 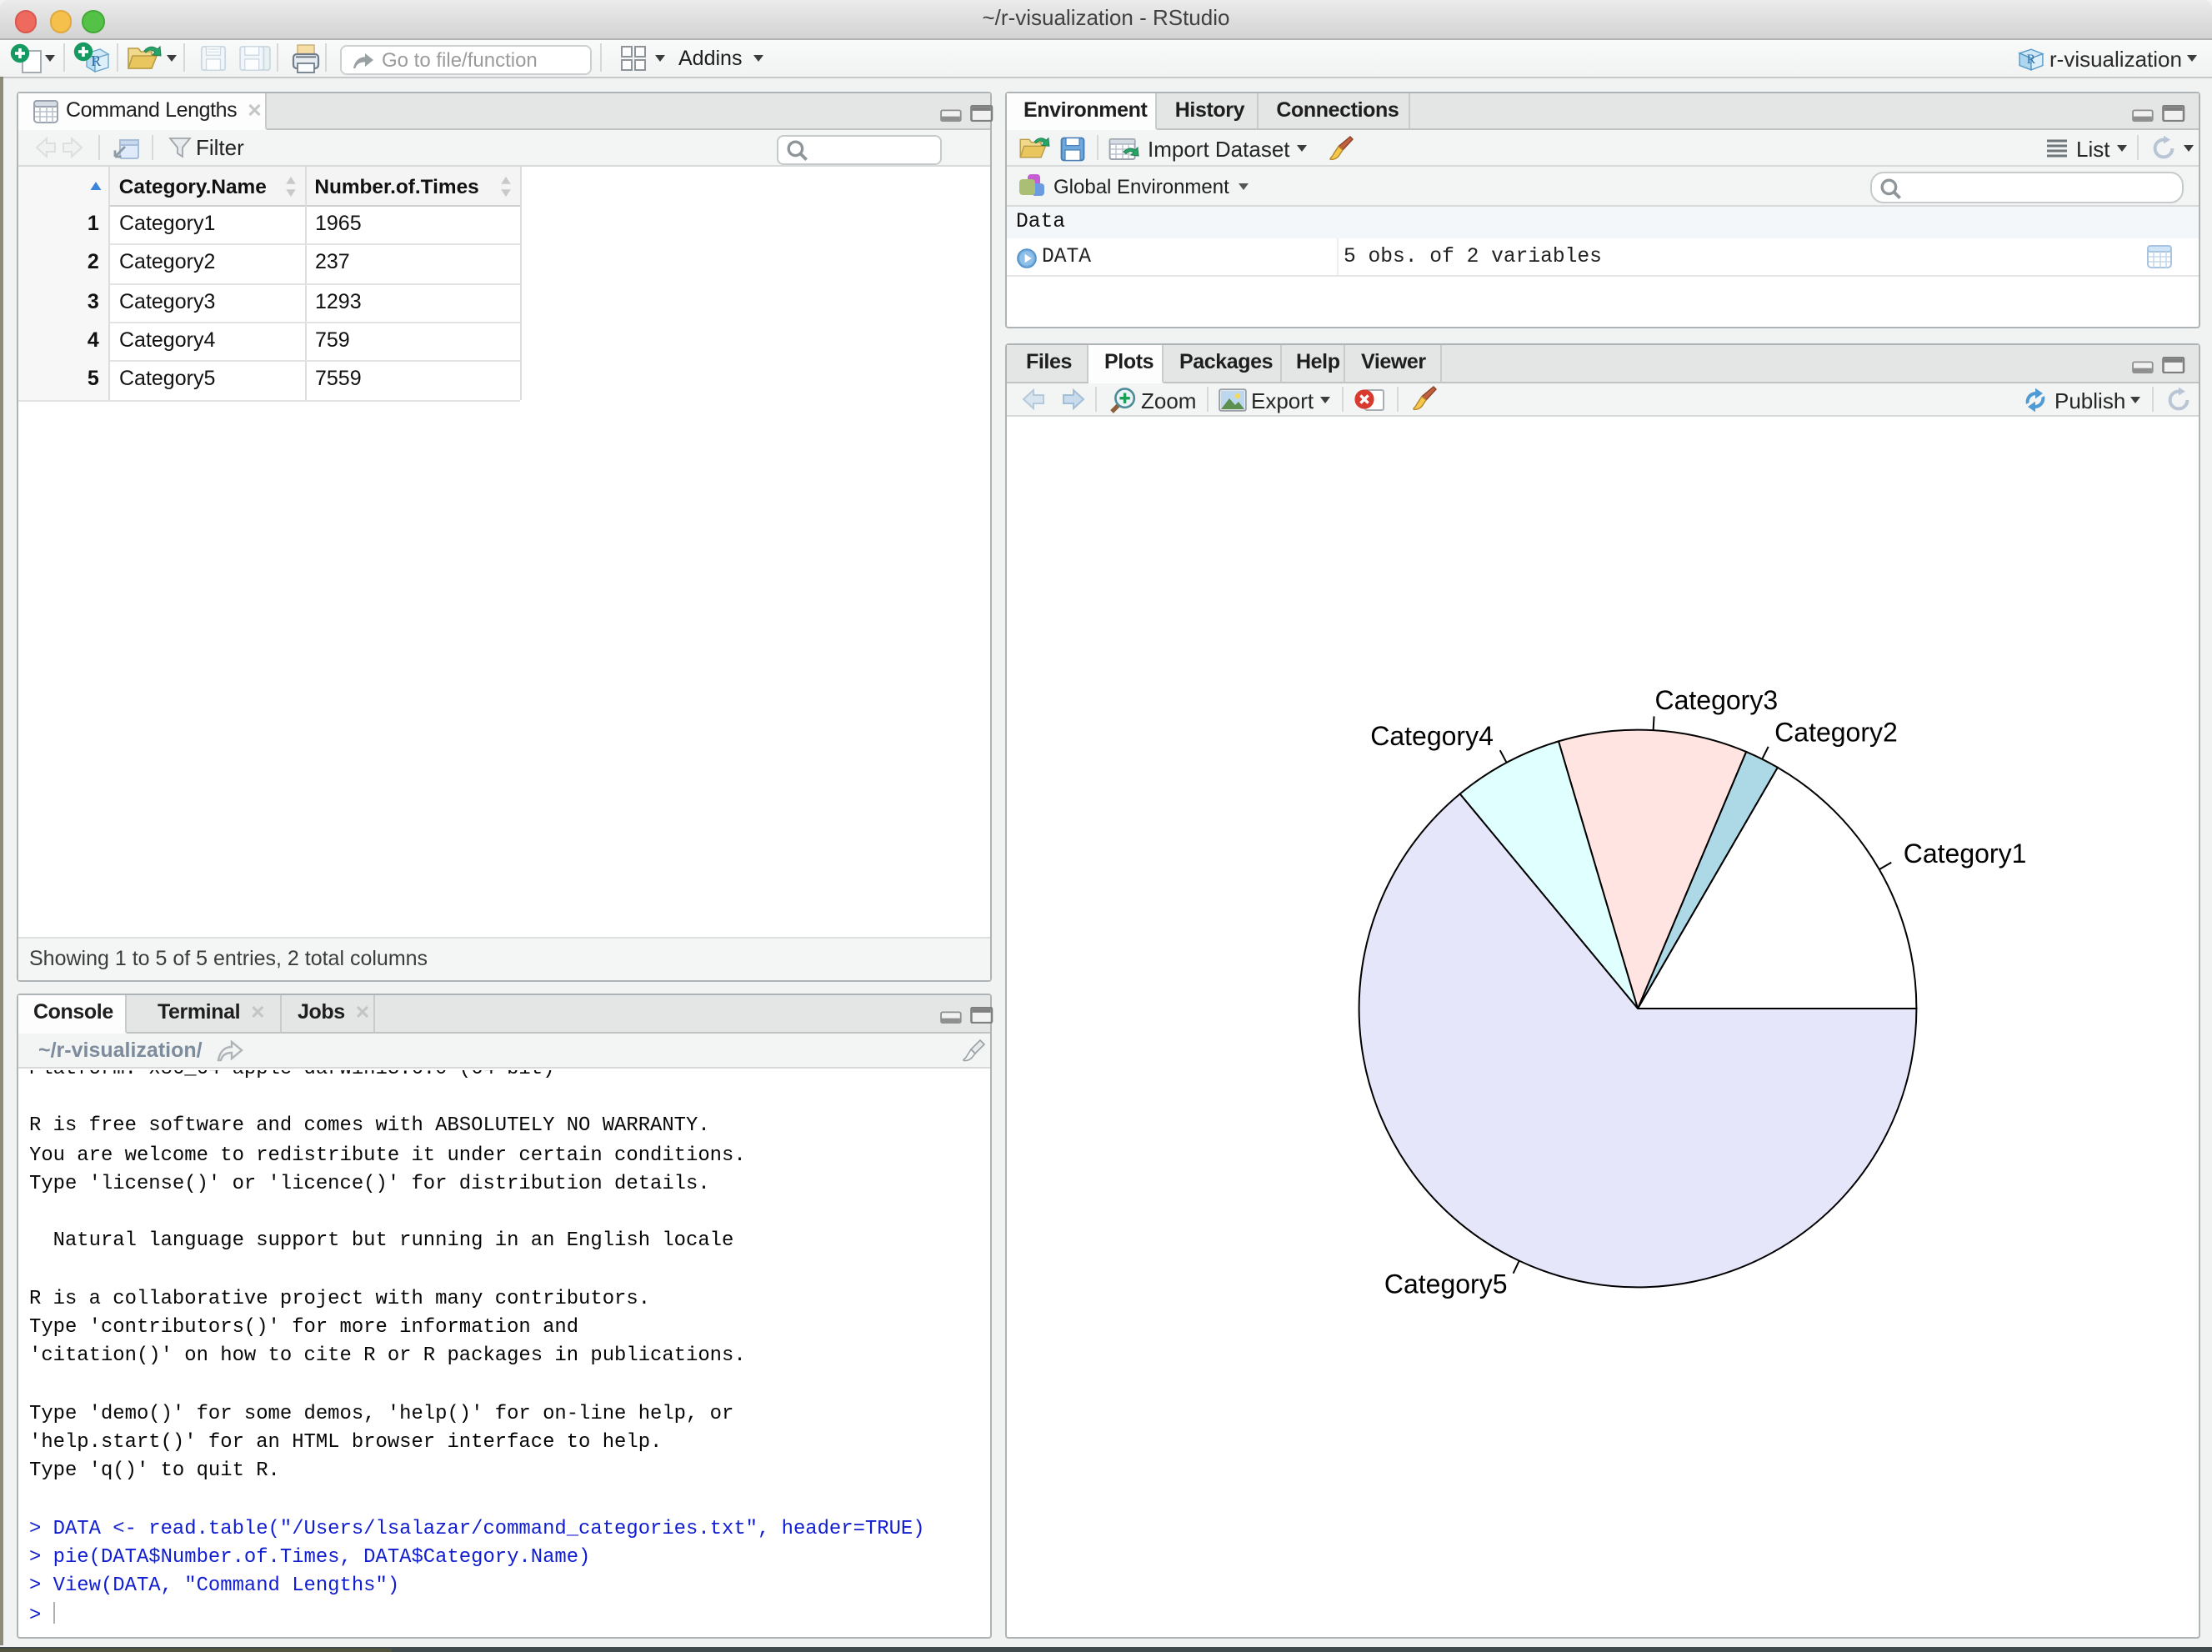 What do you see at coordinates (1715, 701) in the screenshot?
I see `svg-text: Category3` at bounding box center [1715, 701].